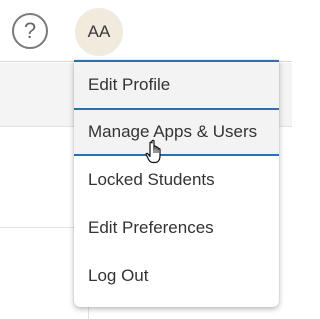  I want to click on menu-item-edit-preferences: Edit Preferences, so click(176, 228).